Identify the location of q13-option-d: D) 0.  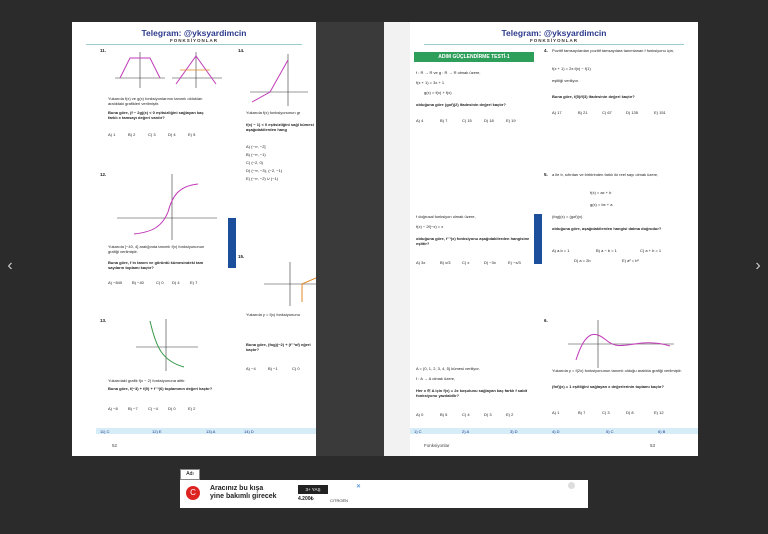
(172, 408).